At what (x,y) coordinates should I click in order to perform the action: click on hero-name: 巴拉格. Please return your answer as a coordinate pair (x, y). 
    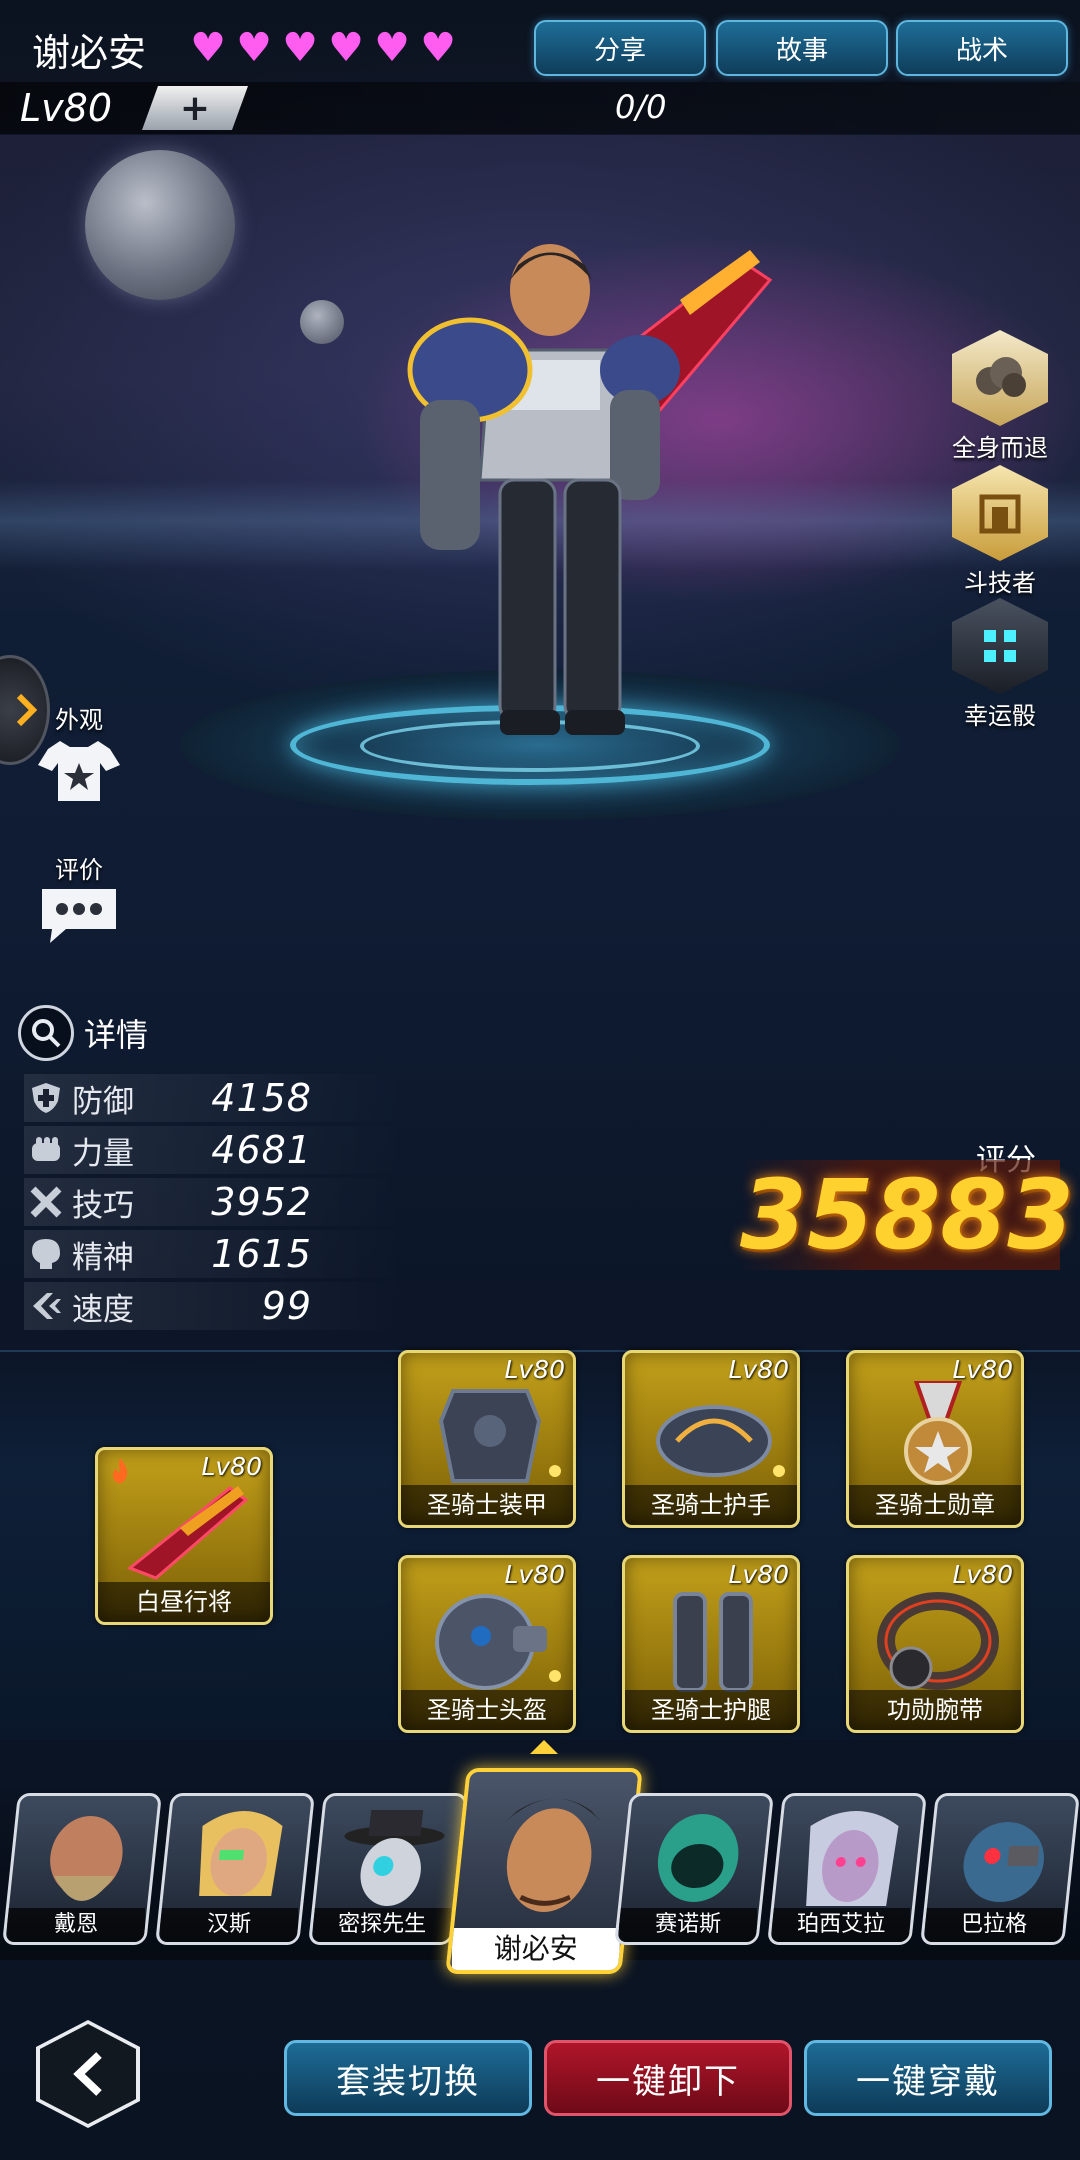
    Looking at the image, I should click on (994, 1925).